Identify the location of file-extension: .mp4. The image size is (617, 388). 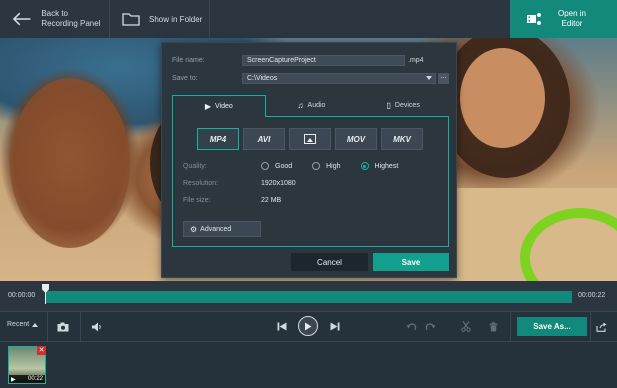
(416, 60).